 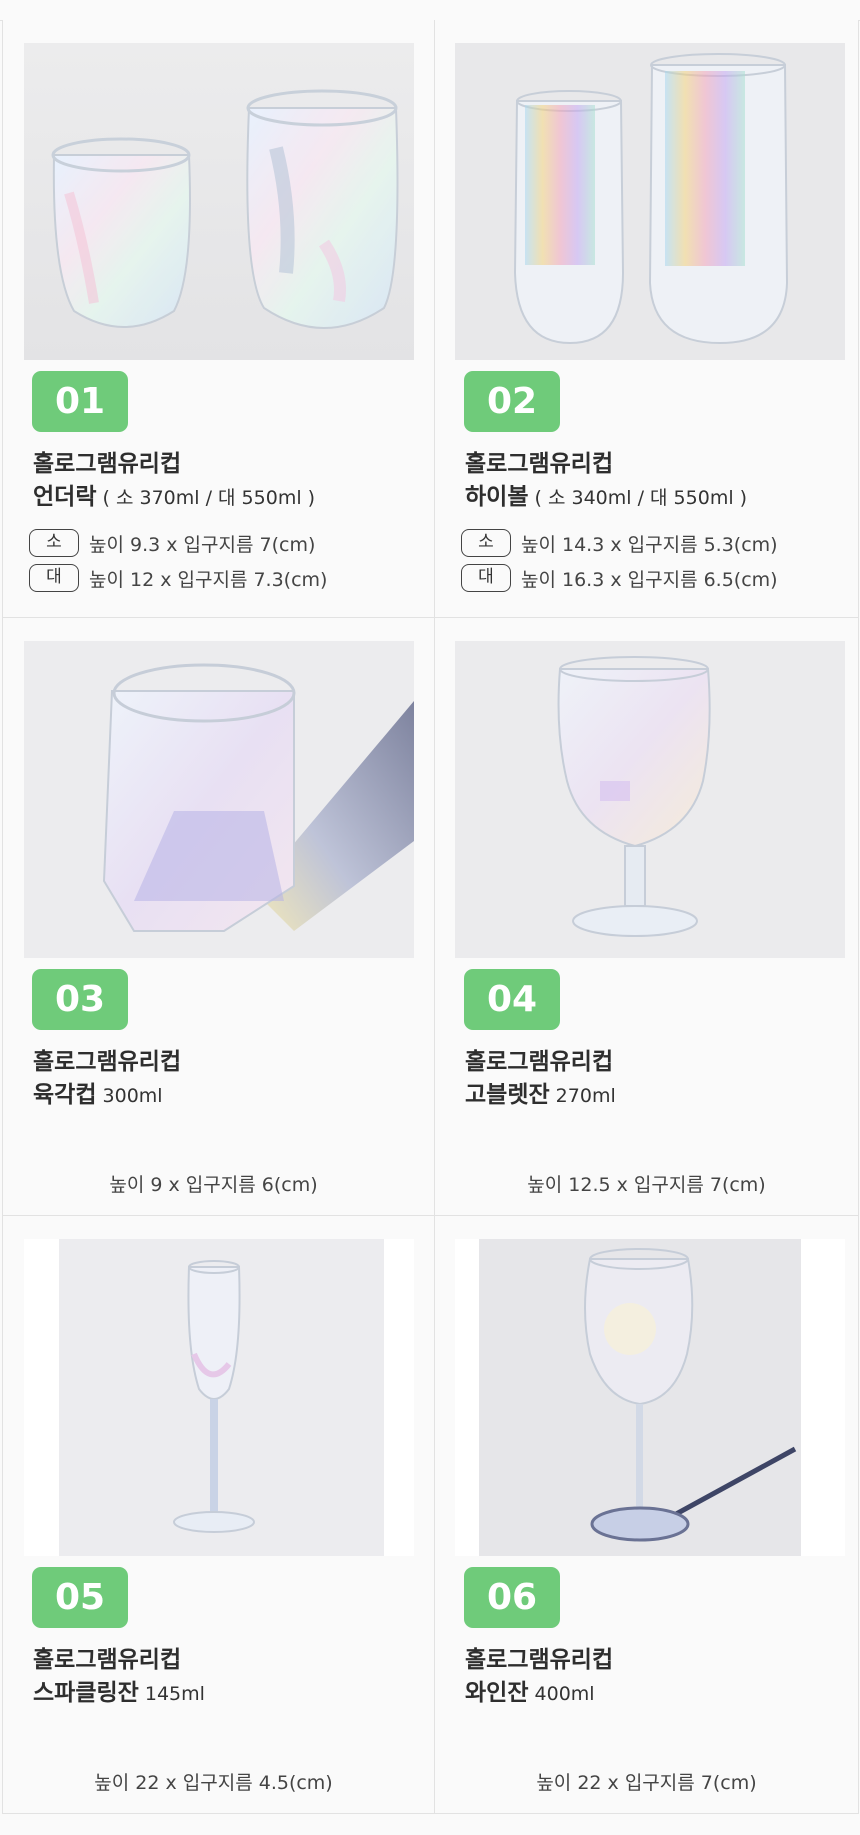 What do you see at coordinates (649, 579) in the screenshot?
I see `spec-text: 높이 16.3 x 입구지름 6.5(cm)` at bounding box center [649, 579].